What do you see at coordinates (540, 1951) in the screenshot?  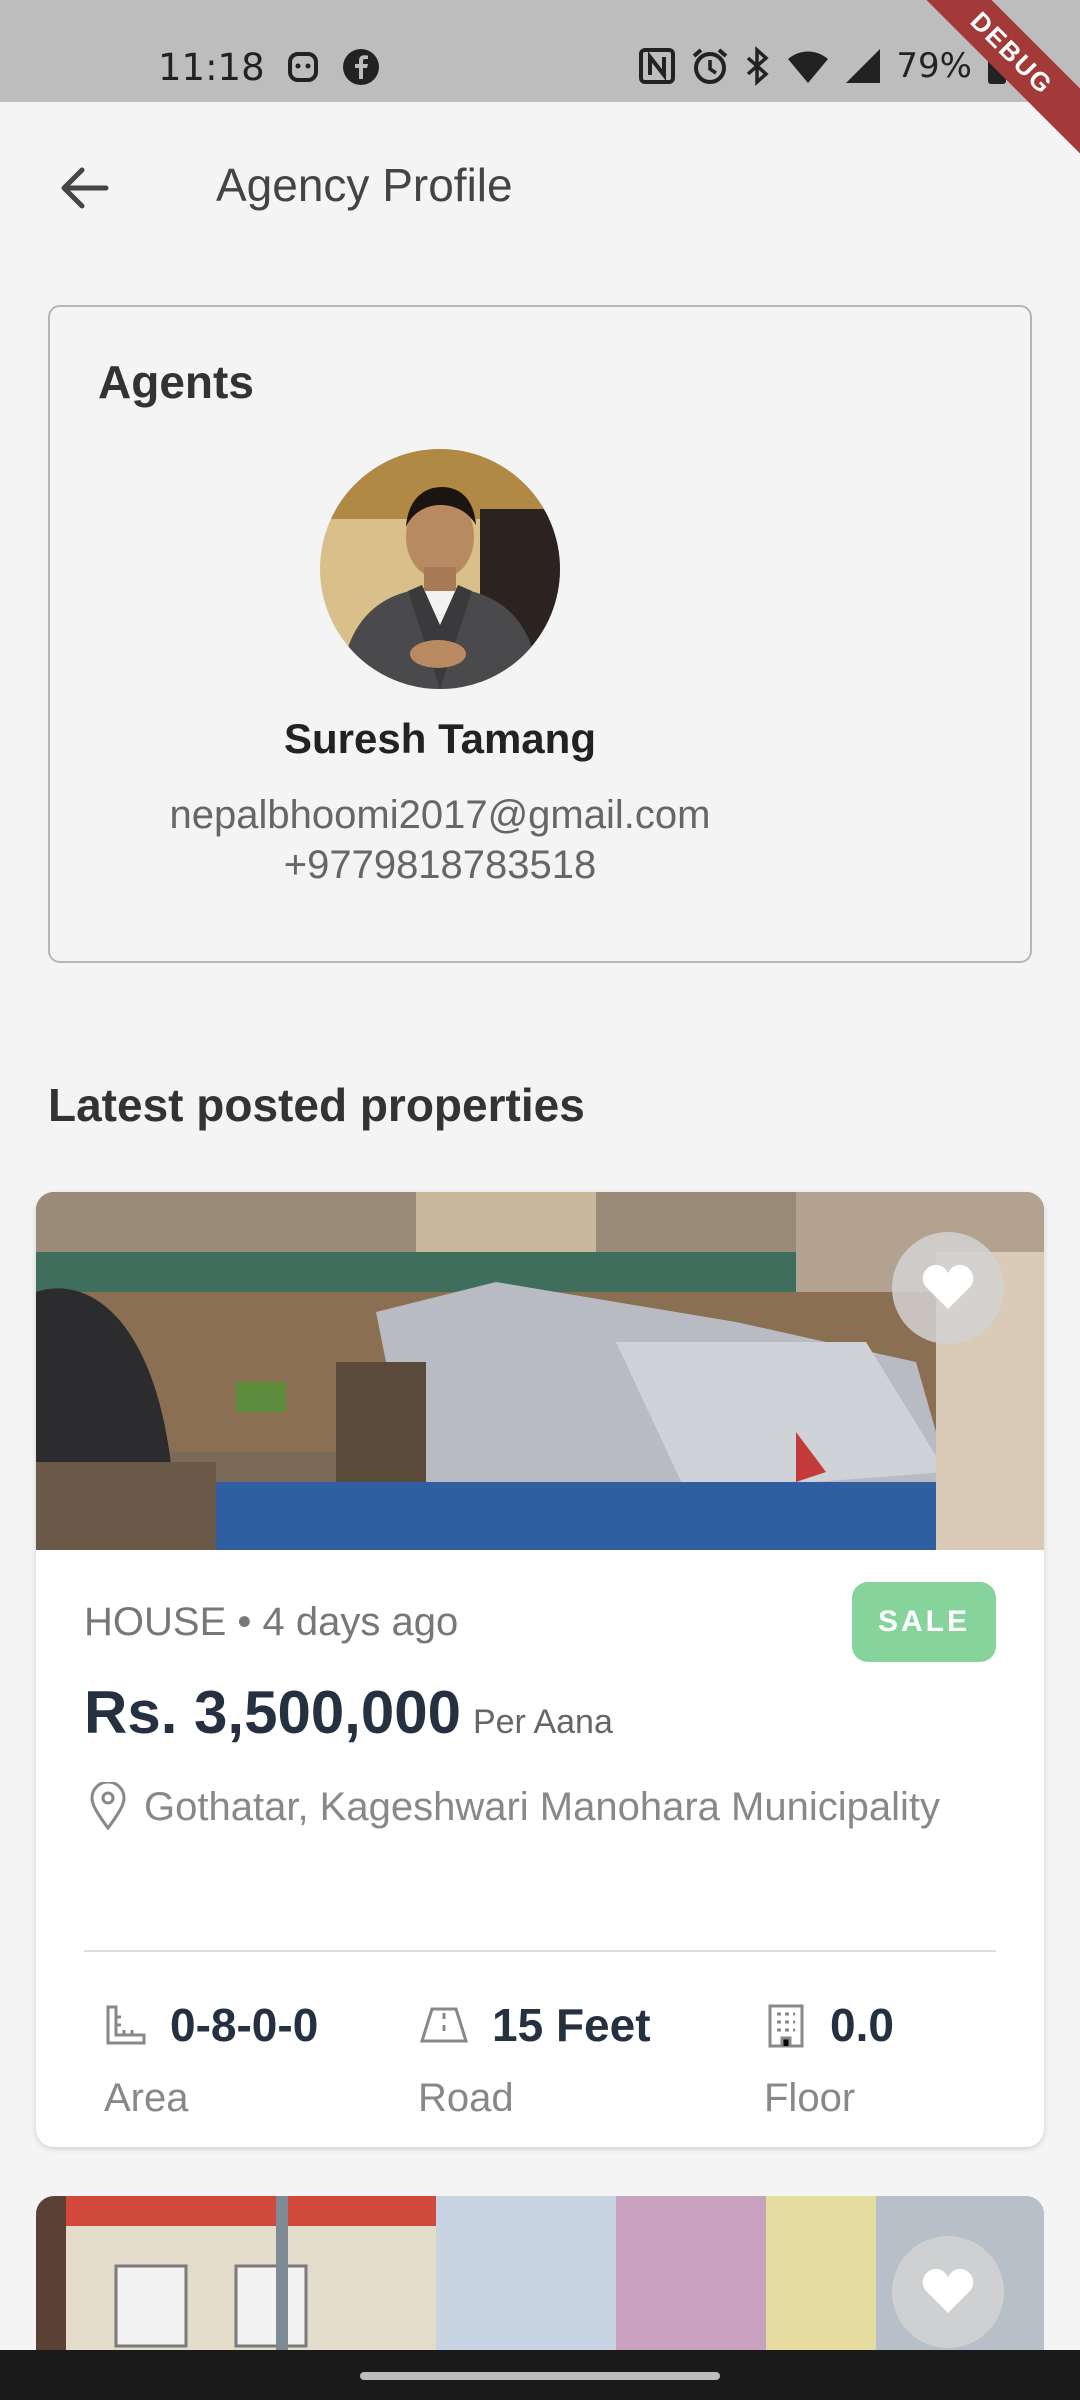 I see `divider` at bounding box center [540, 1951].